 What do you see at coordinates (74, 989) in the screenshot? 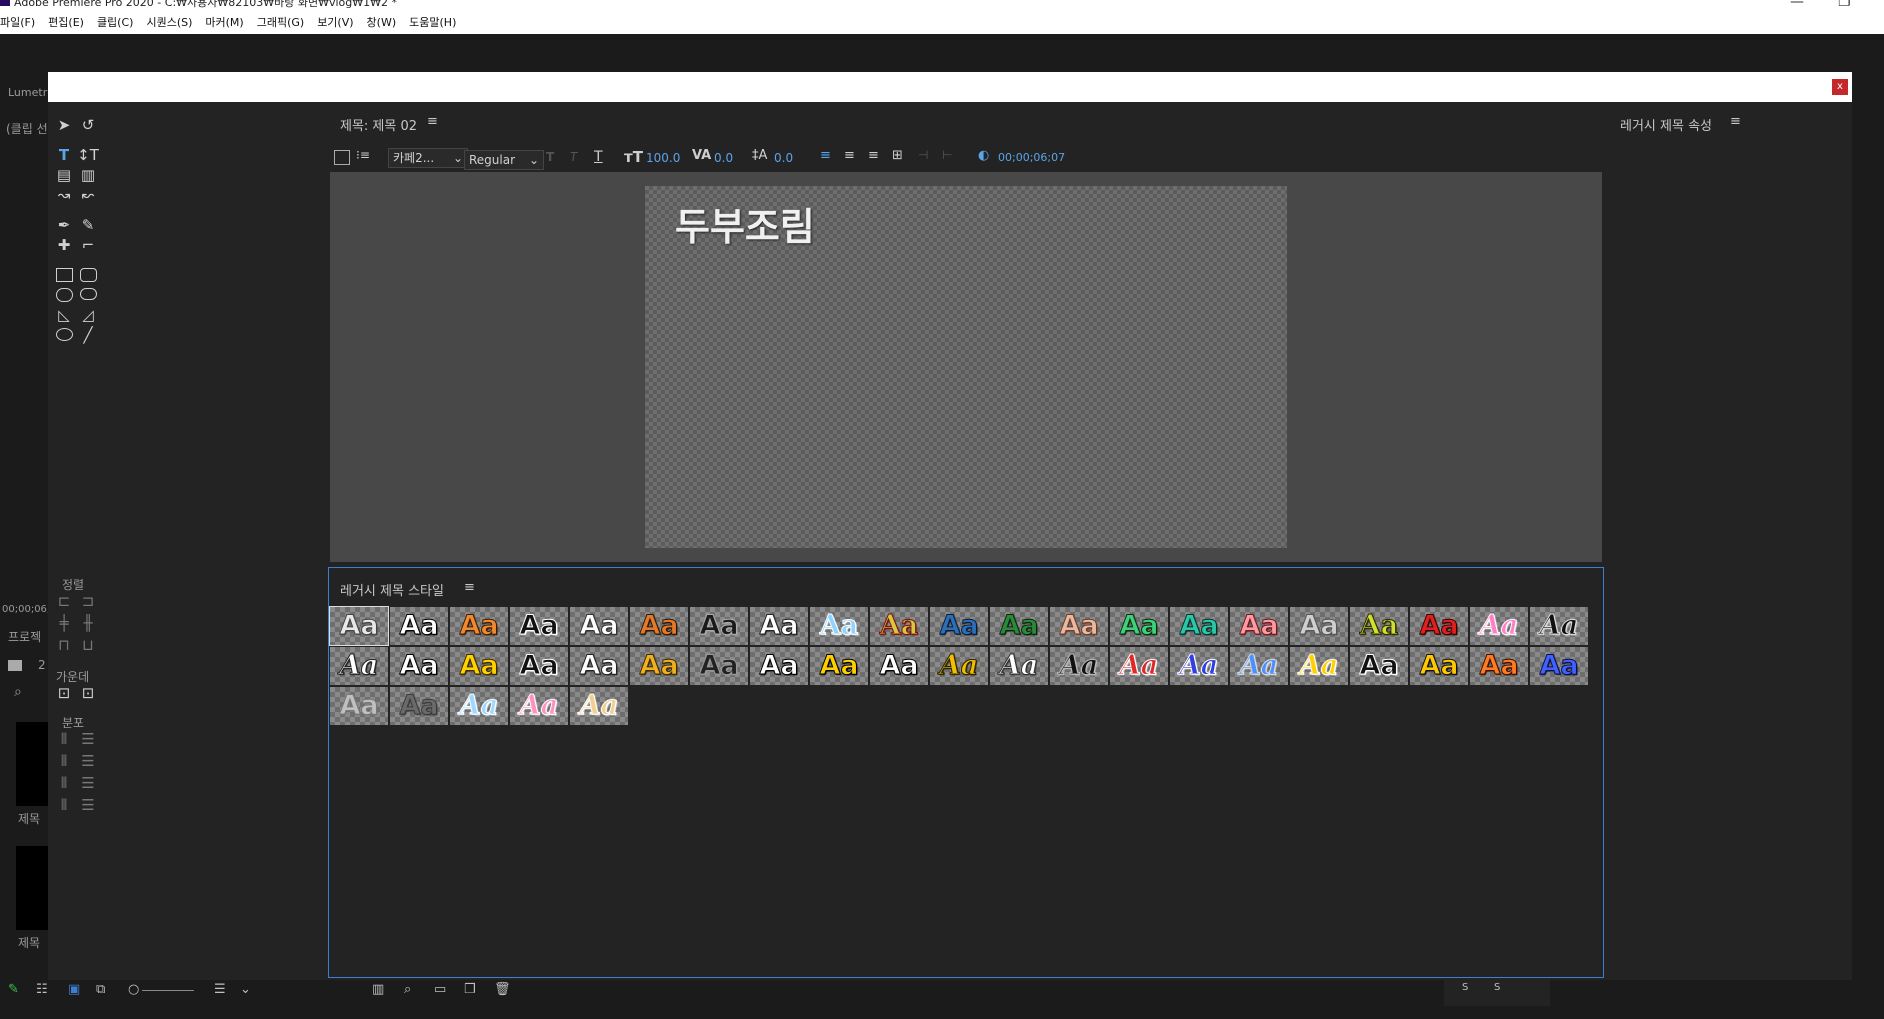
I see `icon-view-icon: ▣` at bounding box center [74, 989].